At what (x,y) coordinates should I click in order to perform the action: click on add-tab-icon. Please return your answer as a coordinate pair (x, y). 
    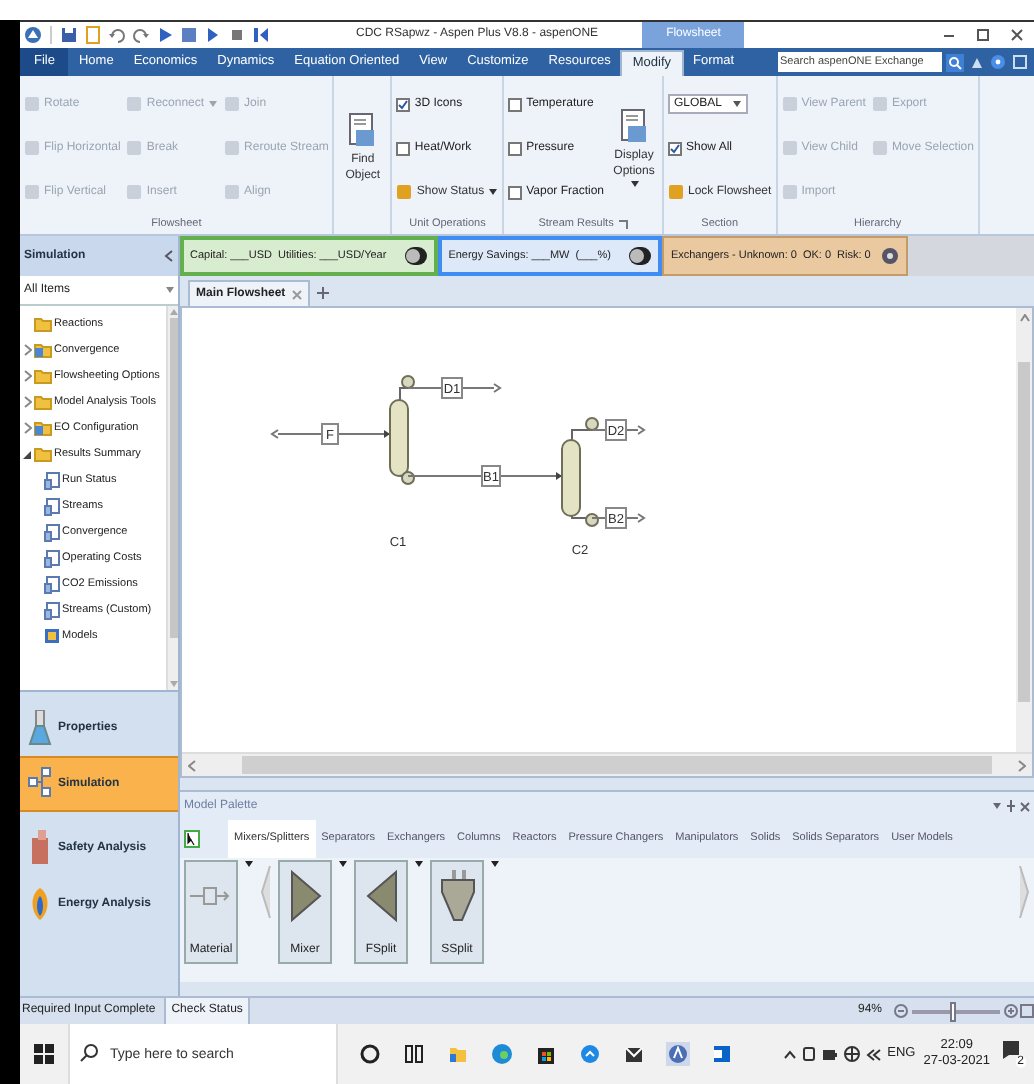
    Looking at the image, I should click on (322, 293).